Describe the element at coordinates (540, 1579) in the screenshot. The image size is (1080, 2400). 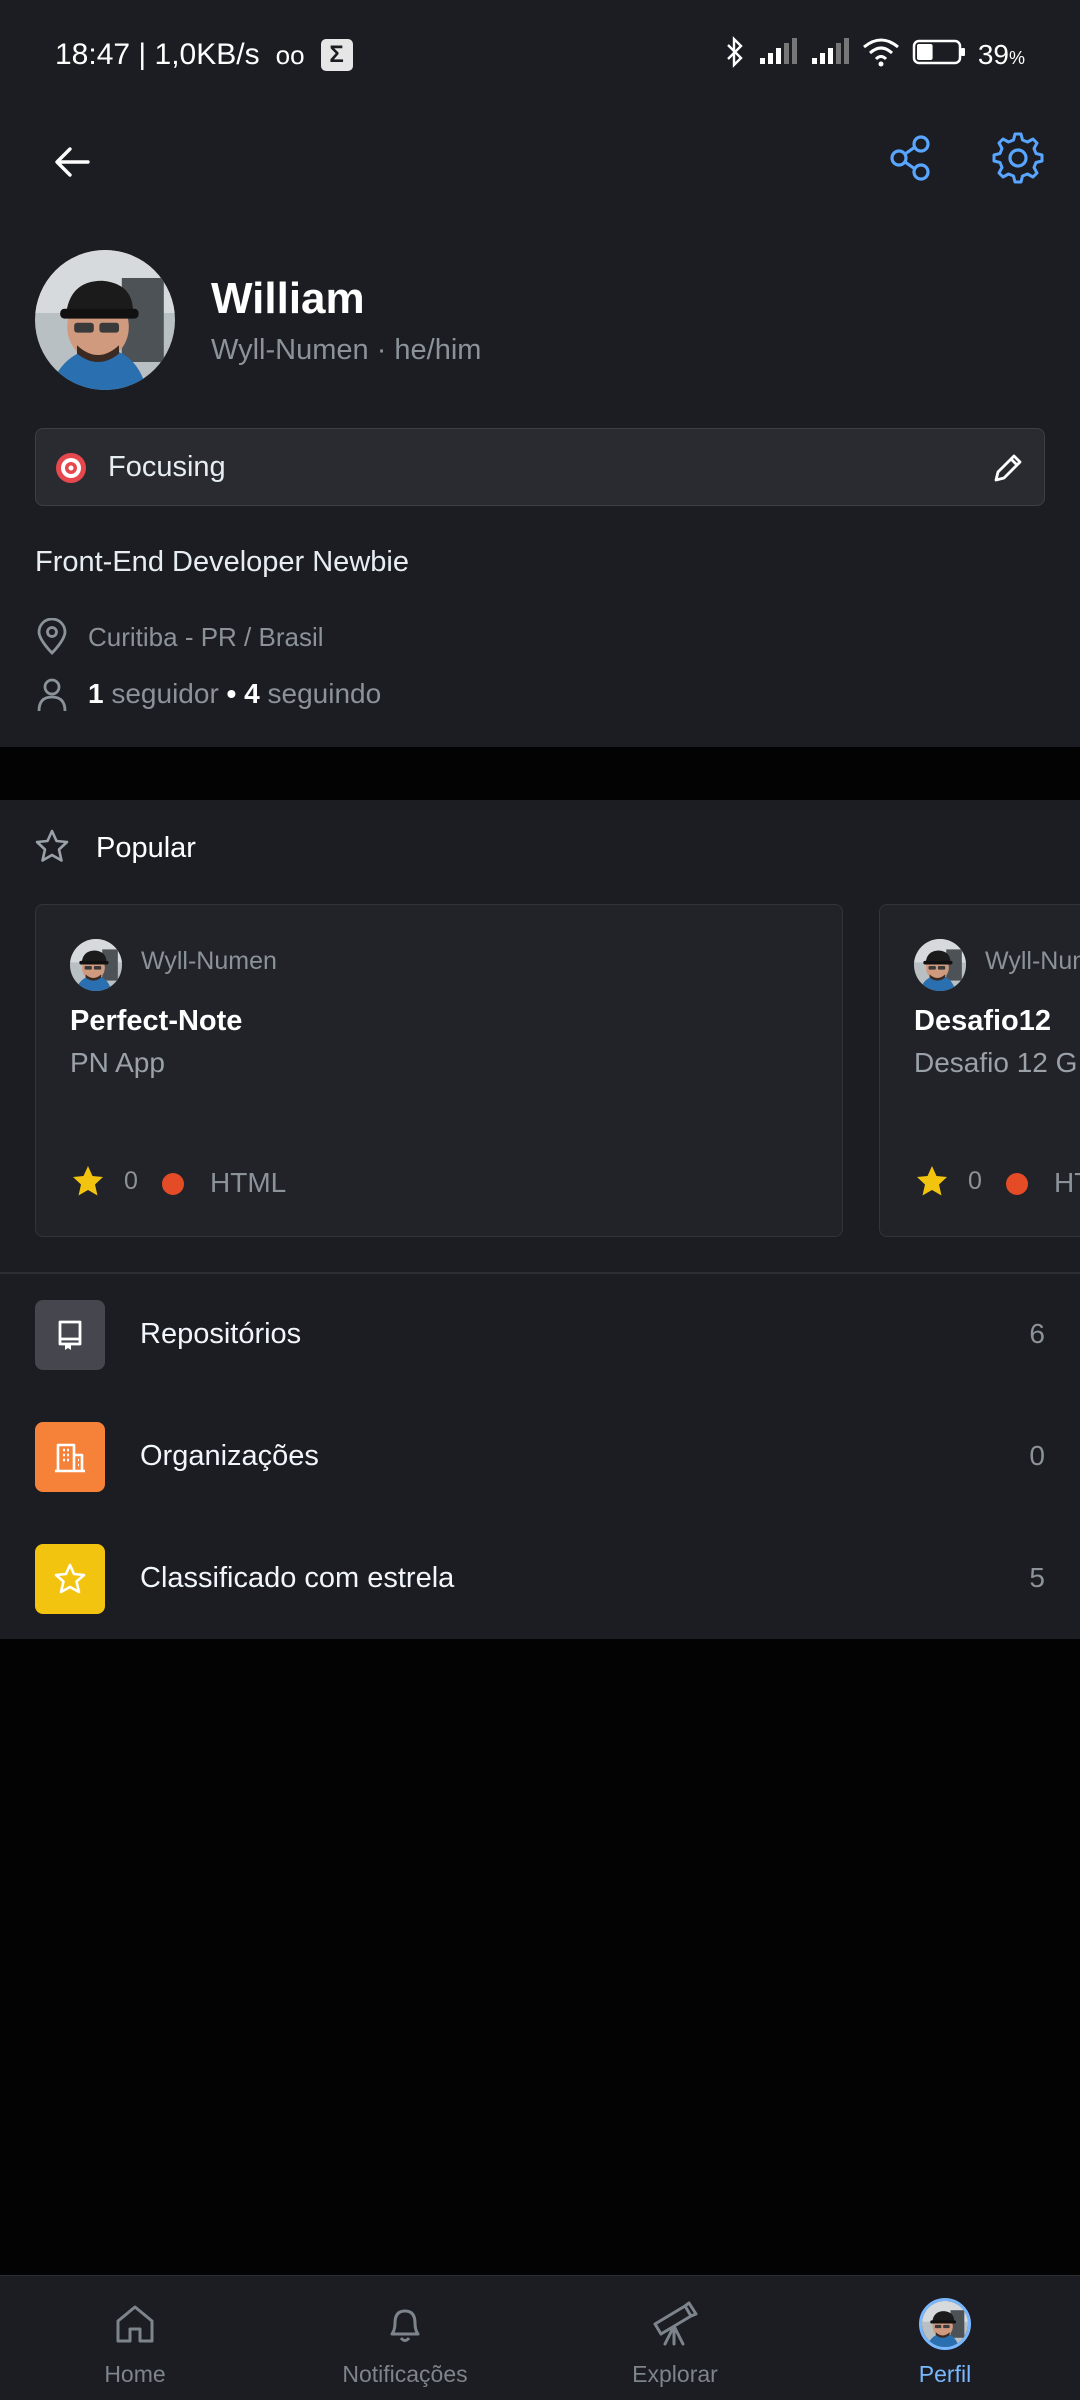
I see `menu-item-starred: Classificado com estrela 5` at that location.